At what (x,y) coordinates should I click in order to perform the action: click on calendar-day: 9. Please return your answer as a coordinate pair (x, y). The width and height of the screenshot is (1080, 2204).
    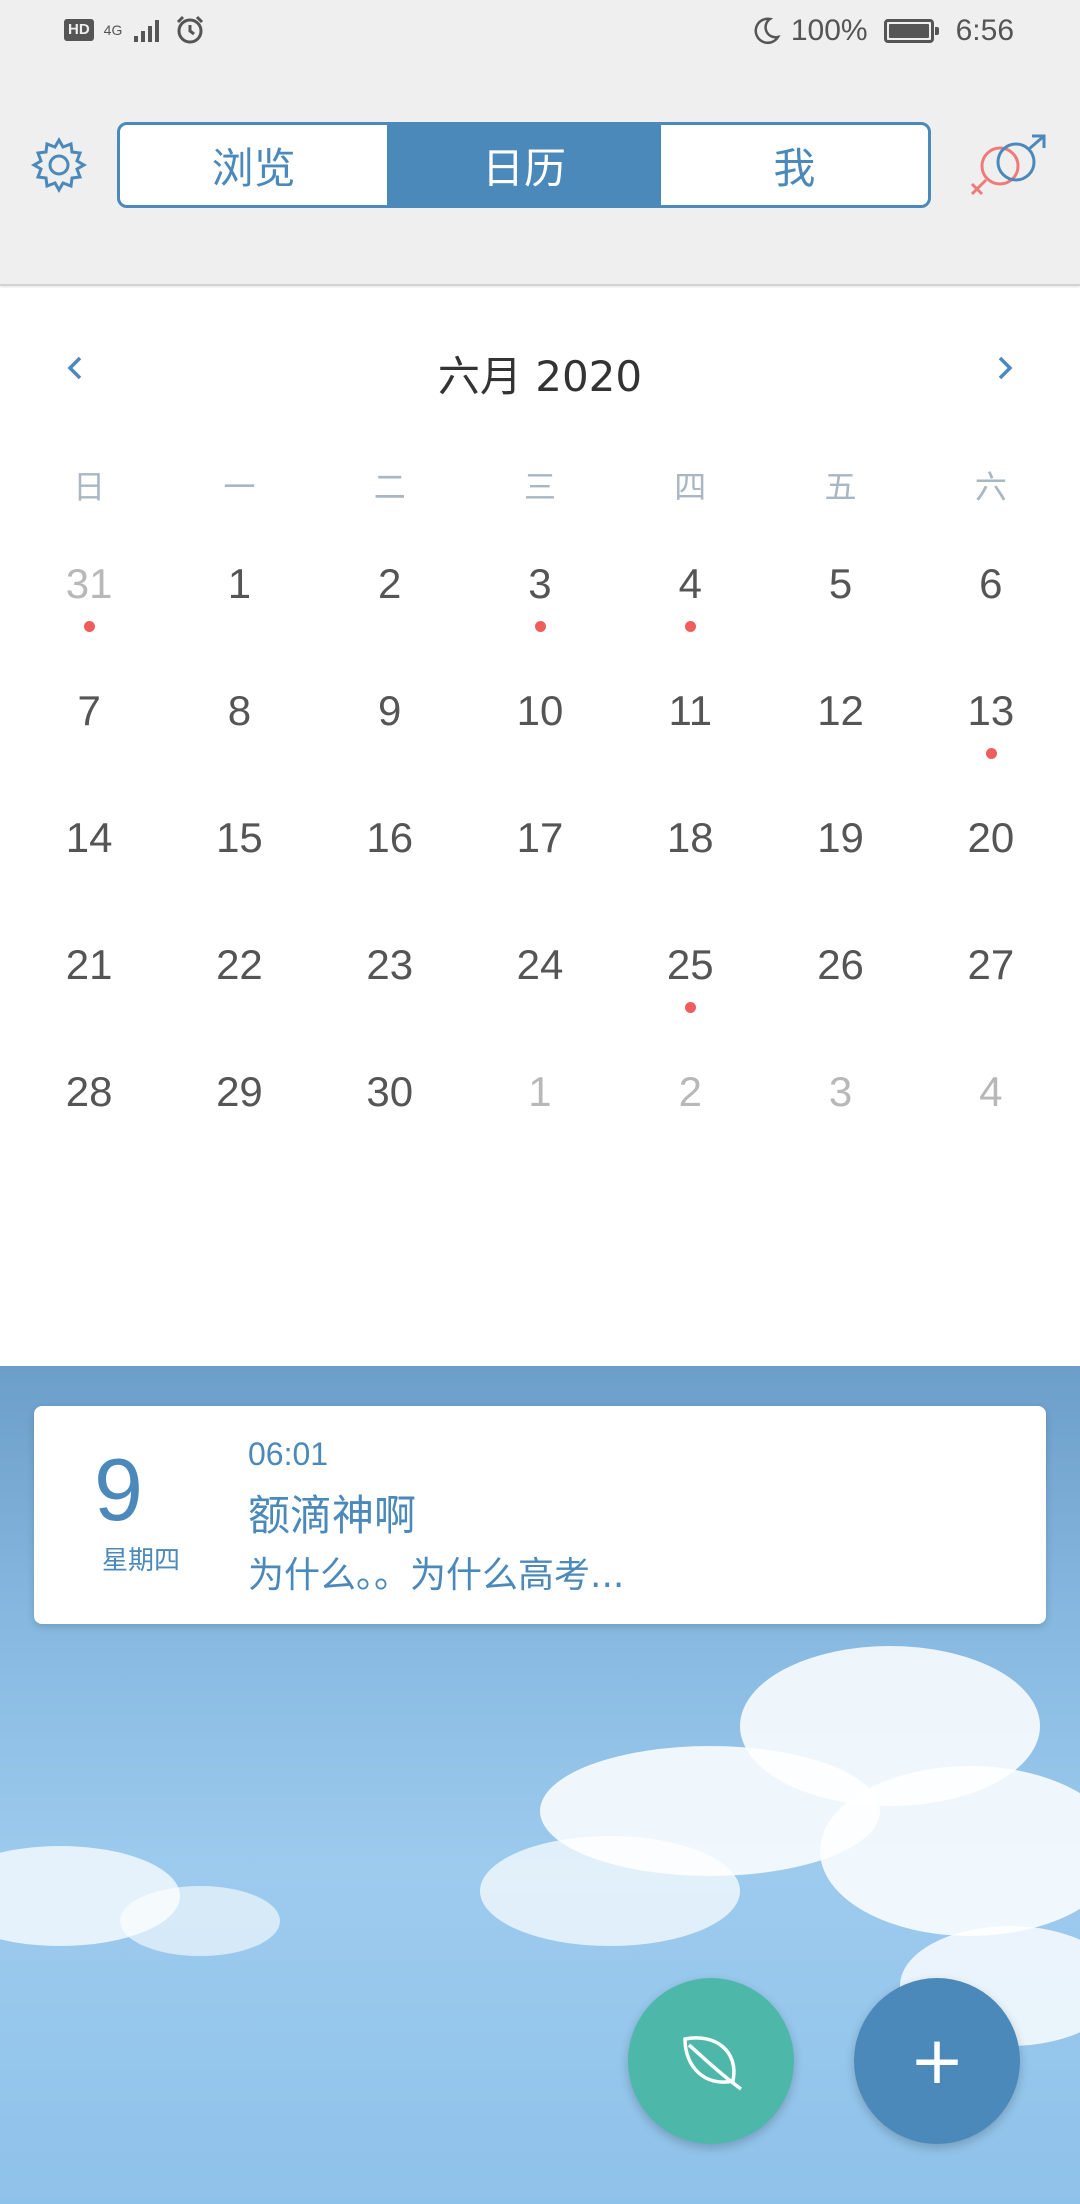
    Looking at the image, I should click on (390, 746).